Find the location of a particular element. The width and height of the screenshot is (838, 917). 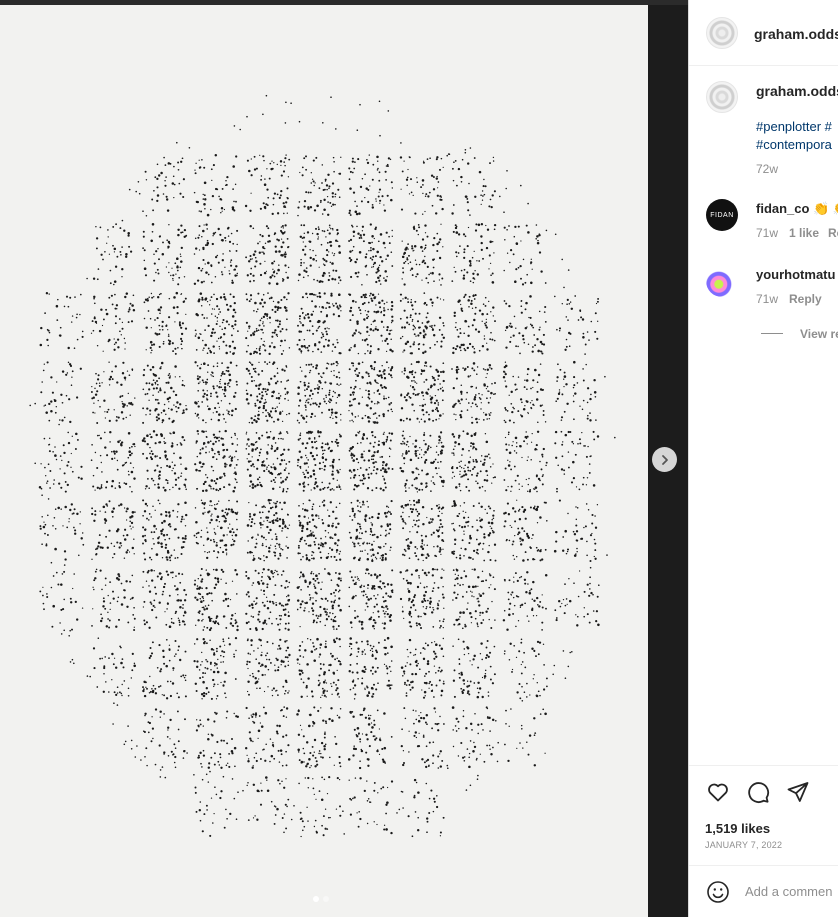

chevron-right-icon is located at coordinates (664, 459).